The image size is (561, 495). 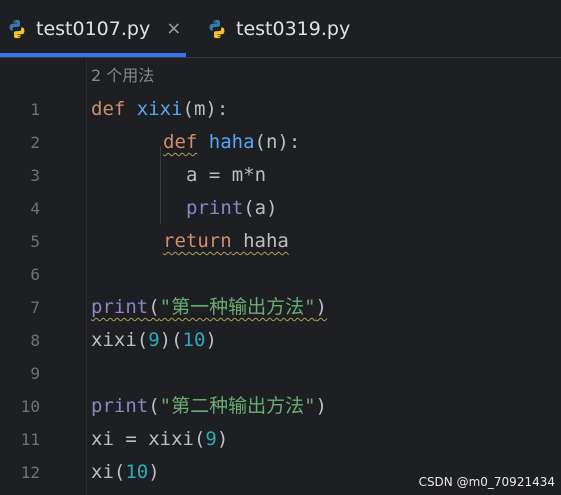 I want to click on code-line: 10 print("第二种输出方法"), so click(x=280, y=406).